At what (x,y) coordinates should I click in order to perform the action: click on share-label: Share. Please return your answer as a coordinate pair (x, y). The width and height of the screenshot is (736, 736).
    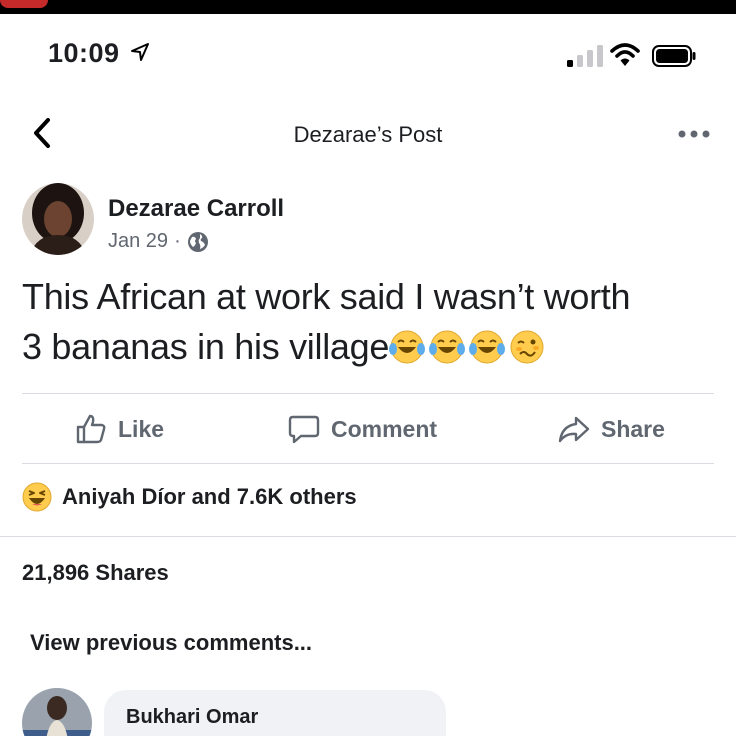
    Looking at the image, I should click on (633, 428).